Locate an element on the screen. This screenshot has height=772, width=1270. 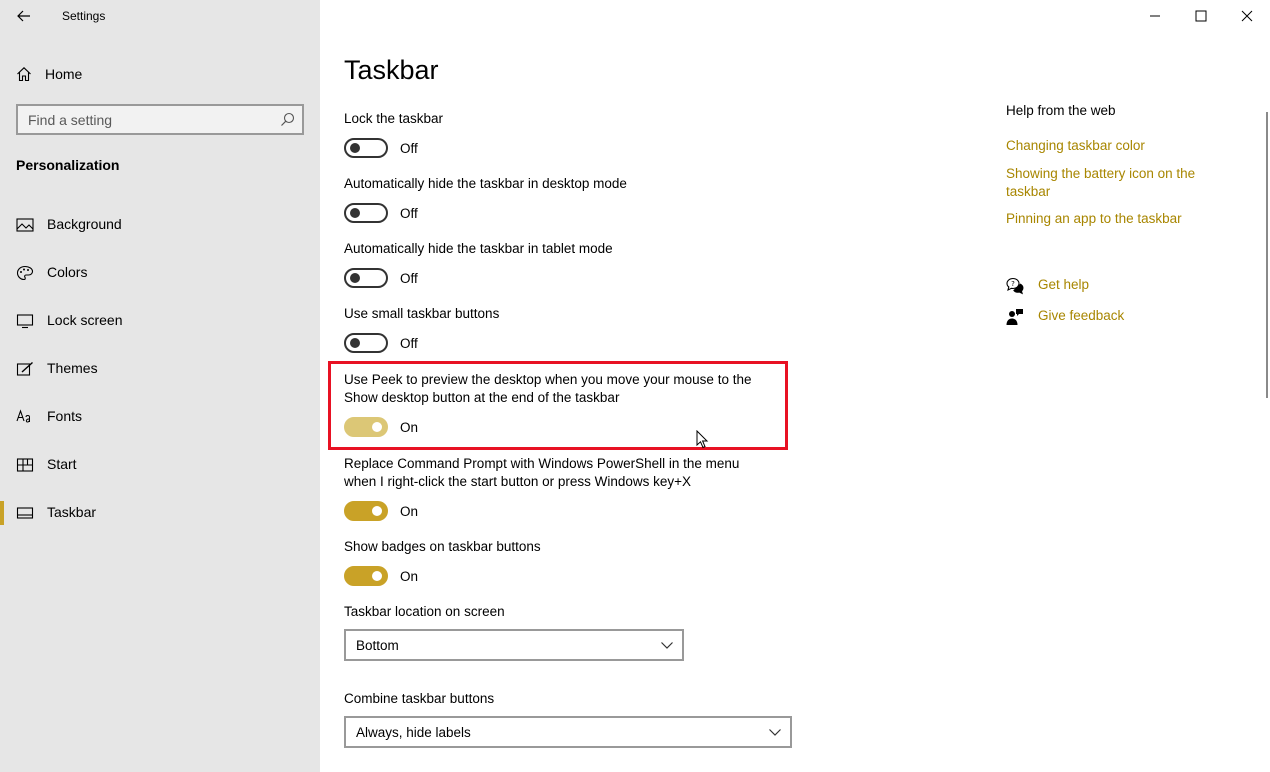
autohide-tablet-toggle: Off is located at coordinates (381, 278).